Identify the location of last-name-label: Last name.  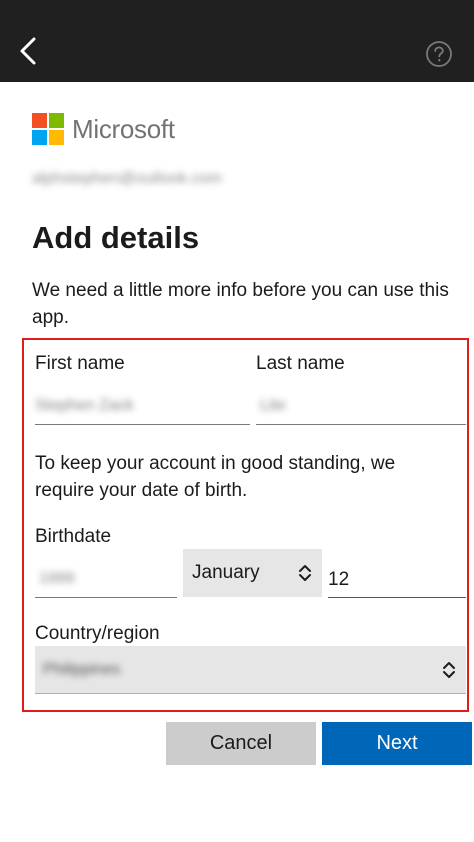
(300, 363).